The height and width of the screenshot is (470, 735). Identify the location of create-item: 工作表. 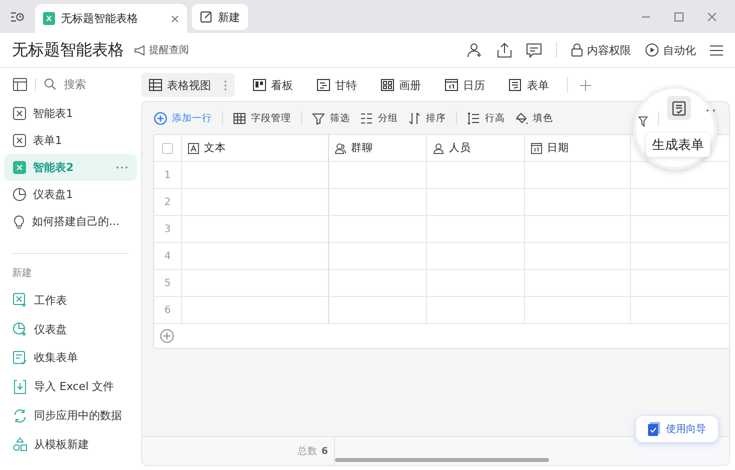
(70, 300).